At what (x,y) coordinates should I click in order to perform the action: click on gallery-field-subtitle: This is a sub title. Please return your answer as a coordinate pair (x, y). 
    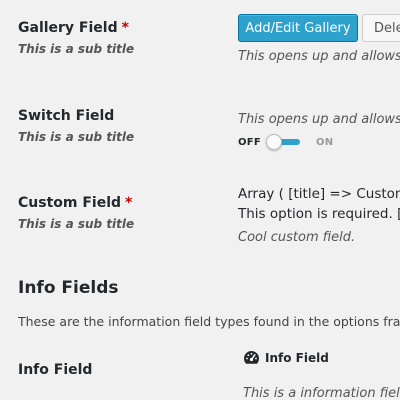
    Looking at the image, I should click on (76, 49).